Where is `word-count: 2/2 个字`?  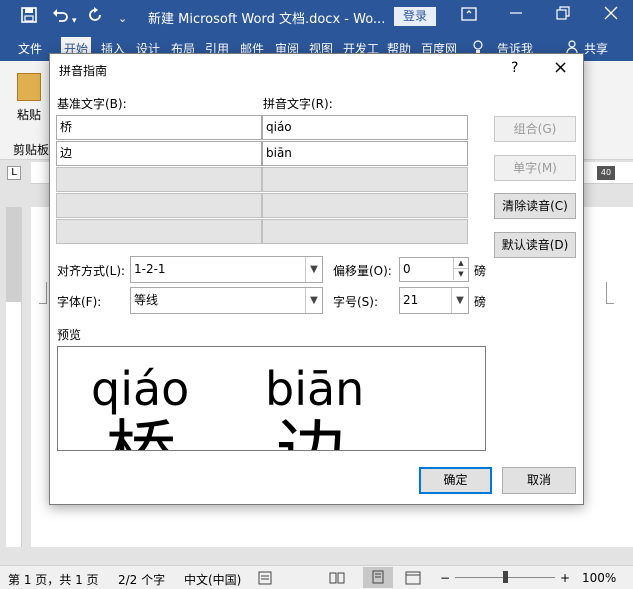
word-count: 2/2 个字 is located at coordinates (141, 579).